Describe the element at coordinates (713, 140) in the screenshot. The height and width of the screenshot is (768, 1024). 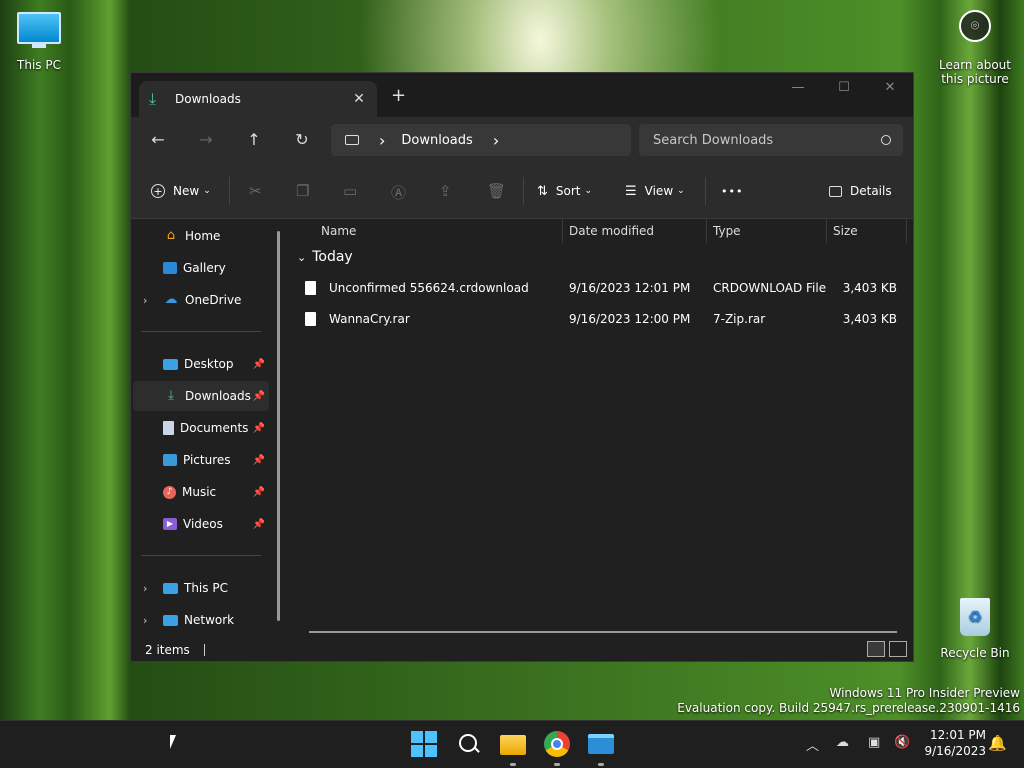
I see `search-placeholder: Search Downloads` at that location.